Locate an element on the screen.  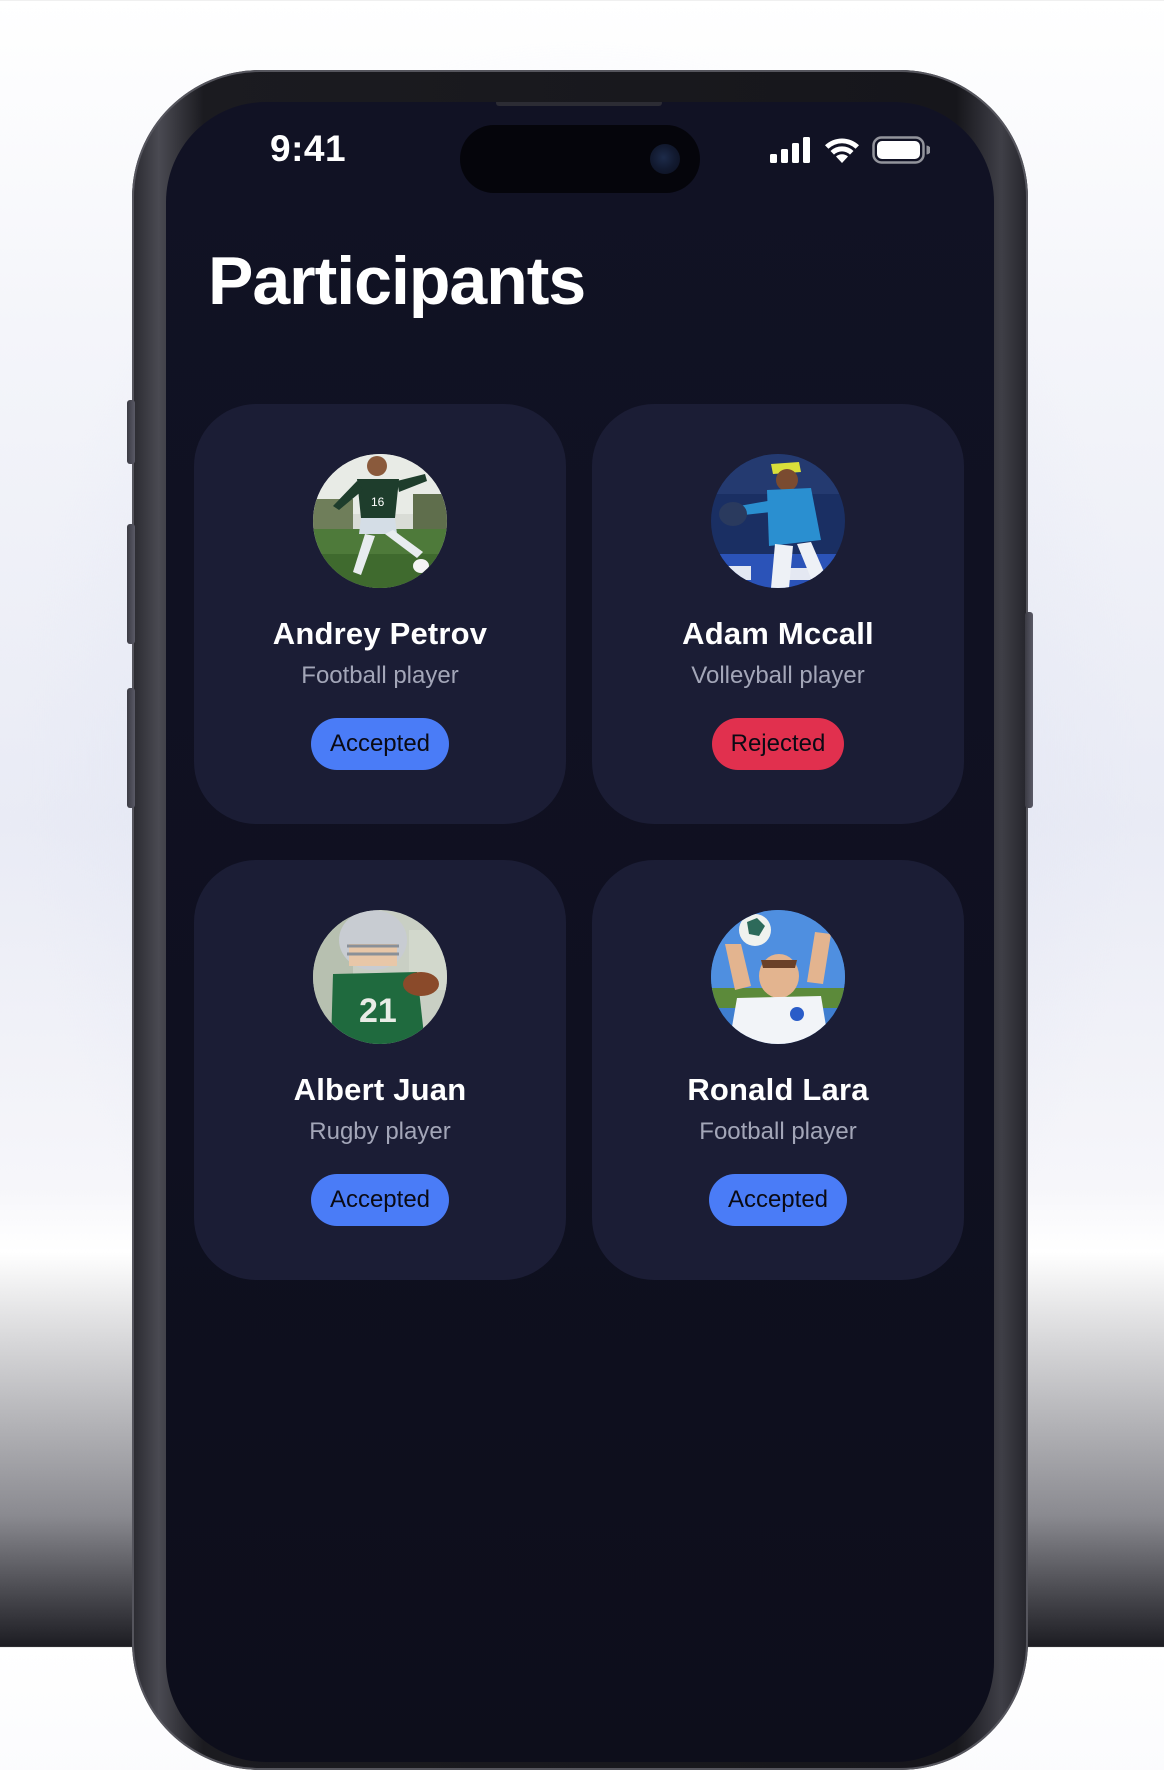
participant-role: Volleyball player is located at coordinates (778, 675).